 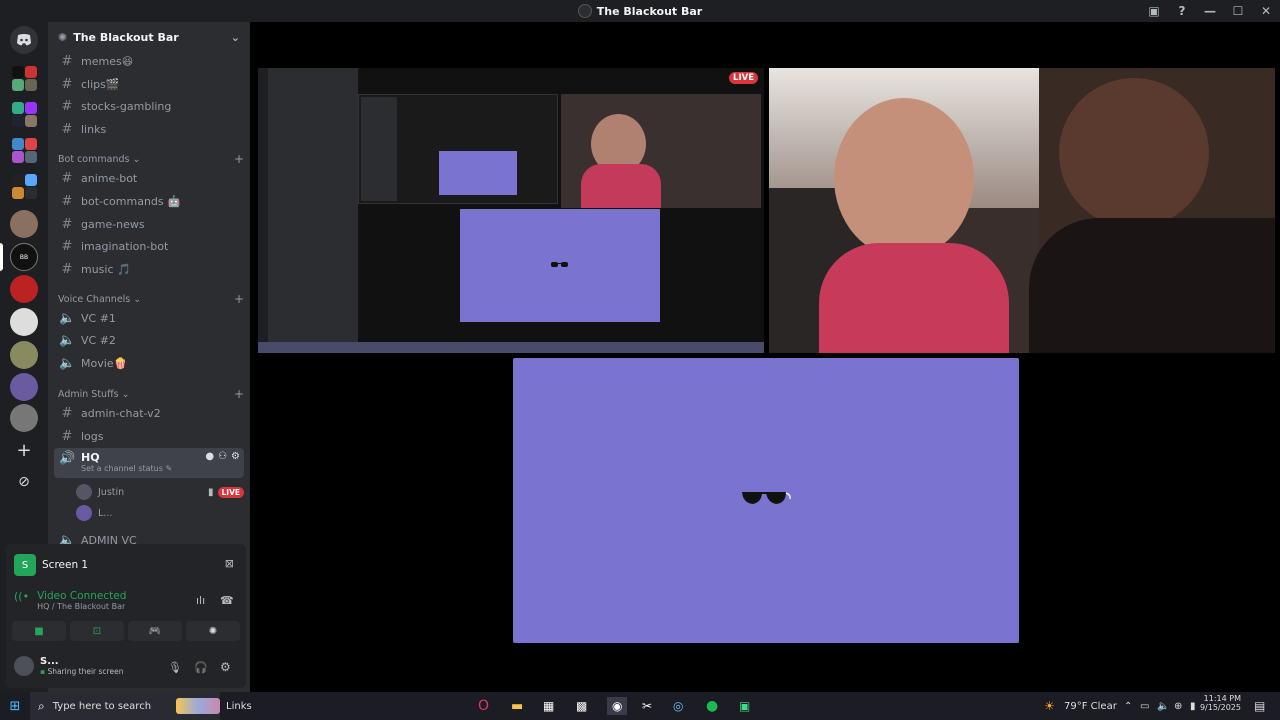 I want to click on stop-screen-share-icon: ⊠, so click(x=229, y=563).